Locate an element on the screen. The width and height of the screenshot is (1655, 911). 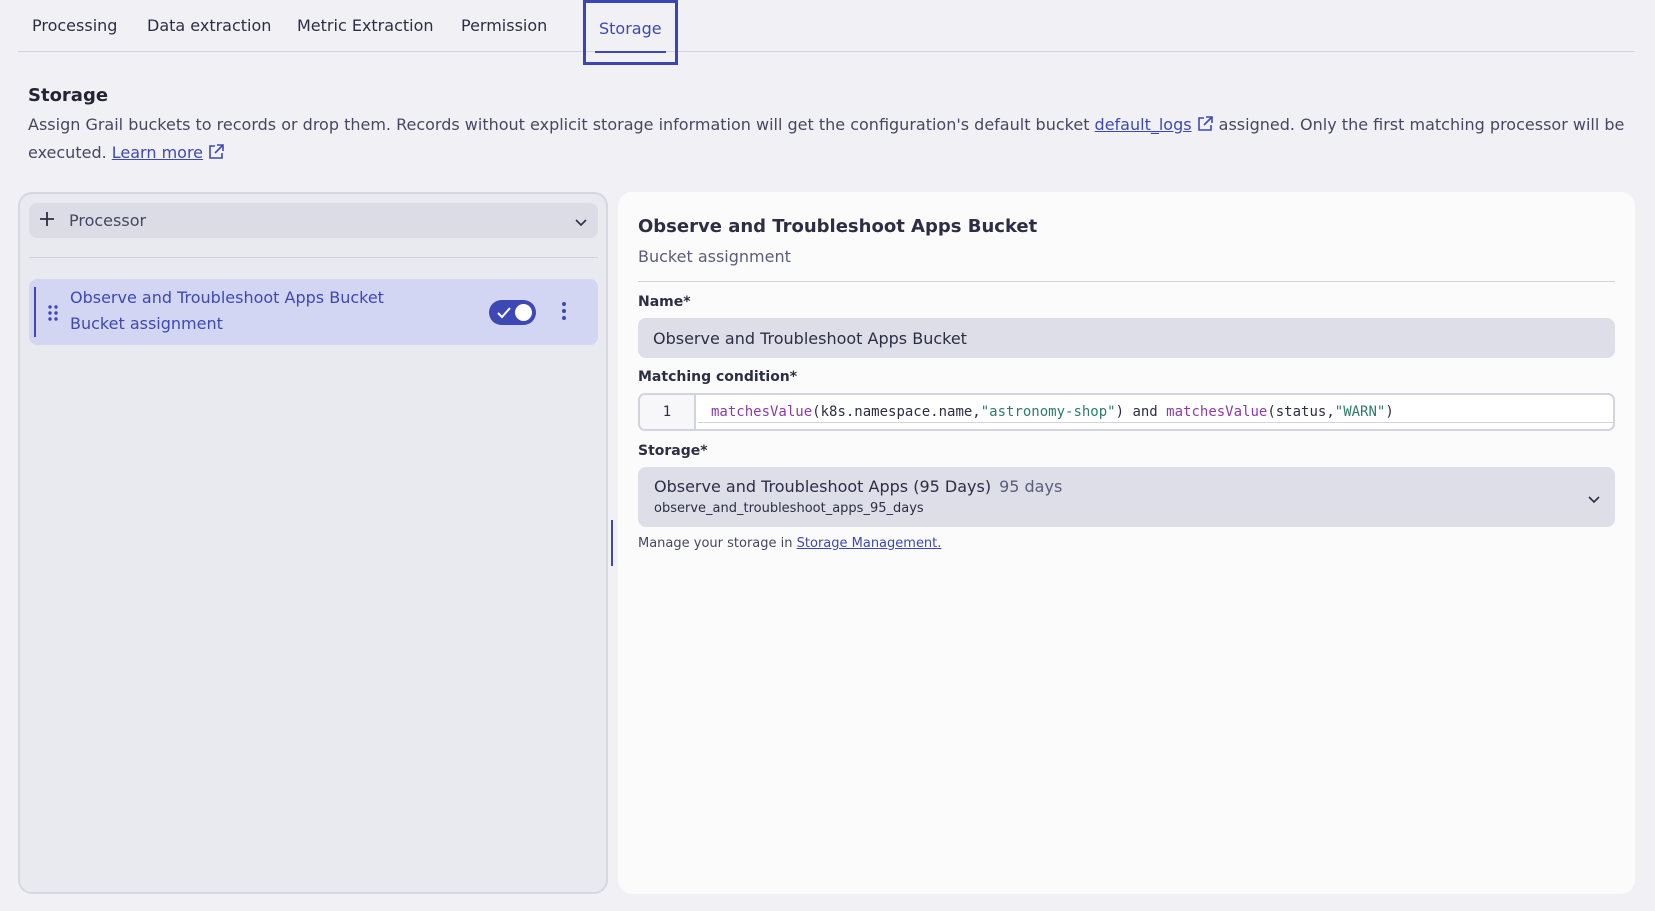
processor-enabled-toggle is located at coordinates (512, 312).